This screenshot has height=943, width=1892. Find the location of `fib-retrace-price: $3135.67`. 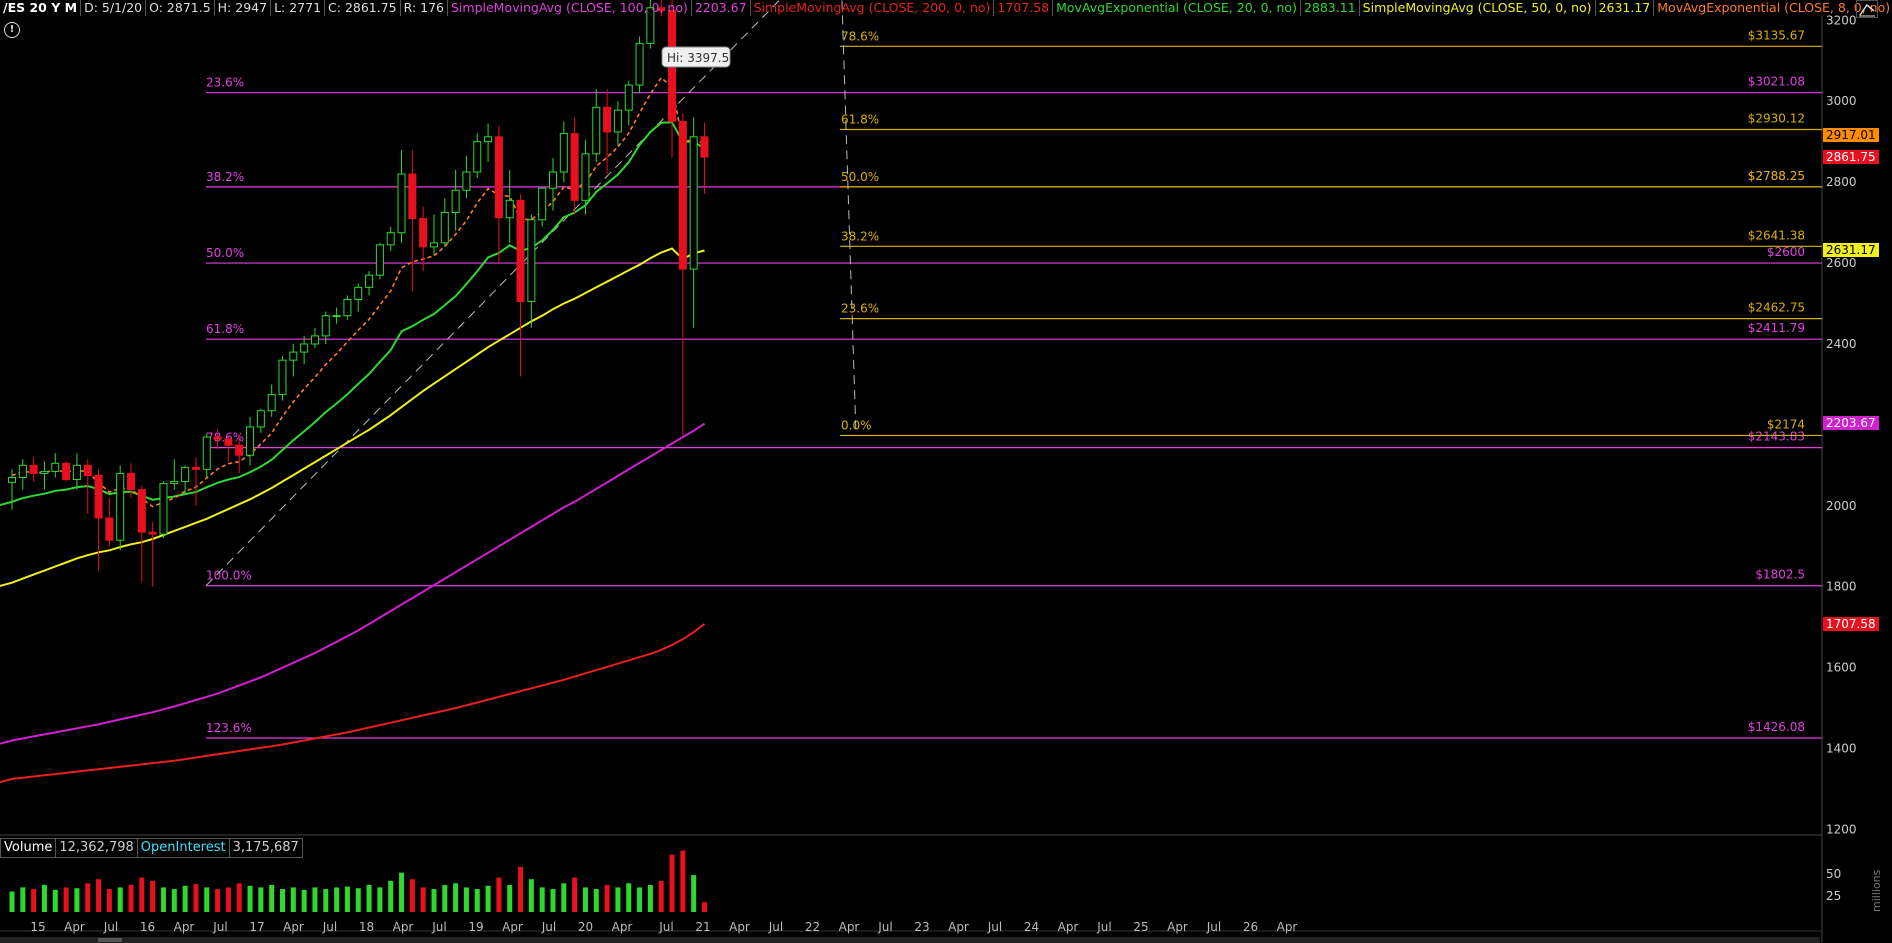

fib-retrace-price: $3135.67 is located at coordinates (1776, 35).